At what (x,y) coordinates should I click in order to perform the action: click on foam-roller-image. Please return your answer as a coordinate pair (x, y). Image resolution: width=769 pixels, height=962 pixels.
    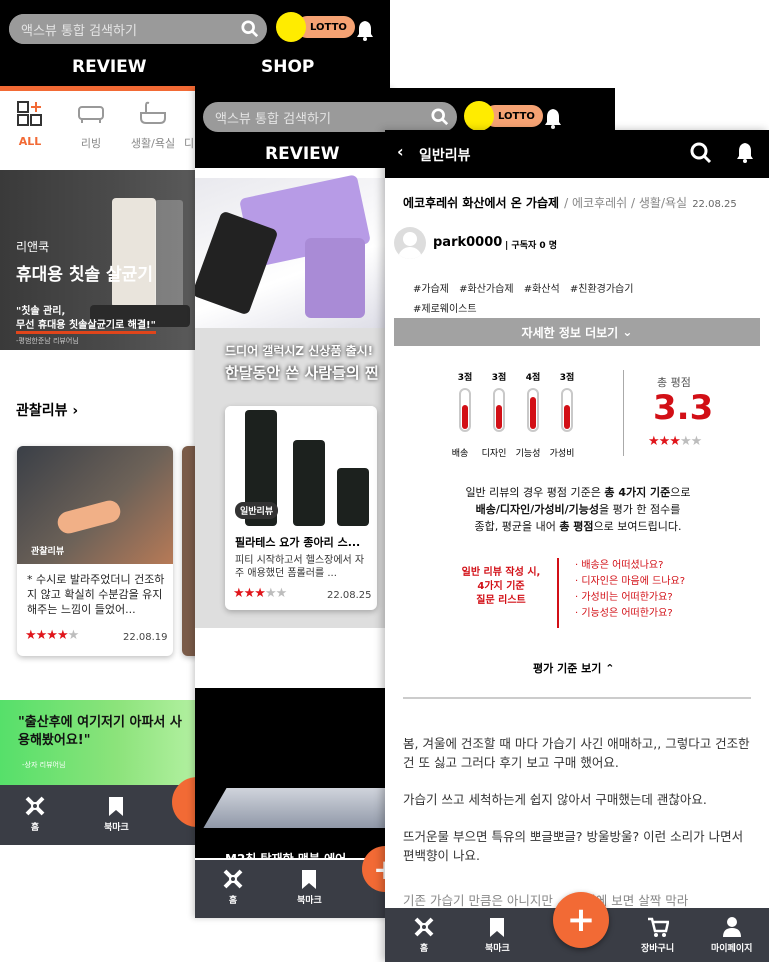
    Looking at the image, I should click on (353, 497).